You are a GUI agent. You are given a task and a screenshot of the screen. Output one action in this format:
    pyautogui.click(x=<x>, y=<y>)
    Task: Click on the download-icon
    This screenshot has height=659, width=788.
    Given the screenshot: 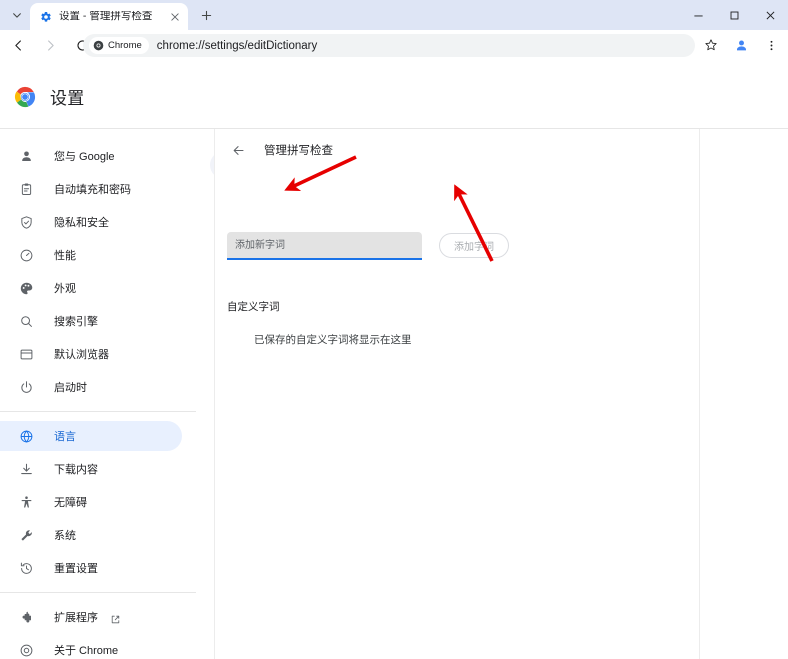 What is the action you would take?
    pyautogui.click(x=26, y=469)
    